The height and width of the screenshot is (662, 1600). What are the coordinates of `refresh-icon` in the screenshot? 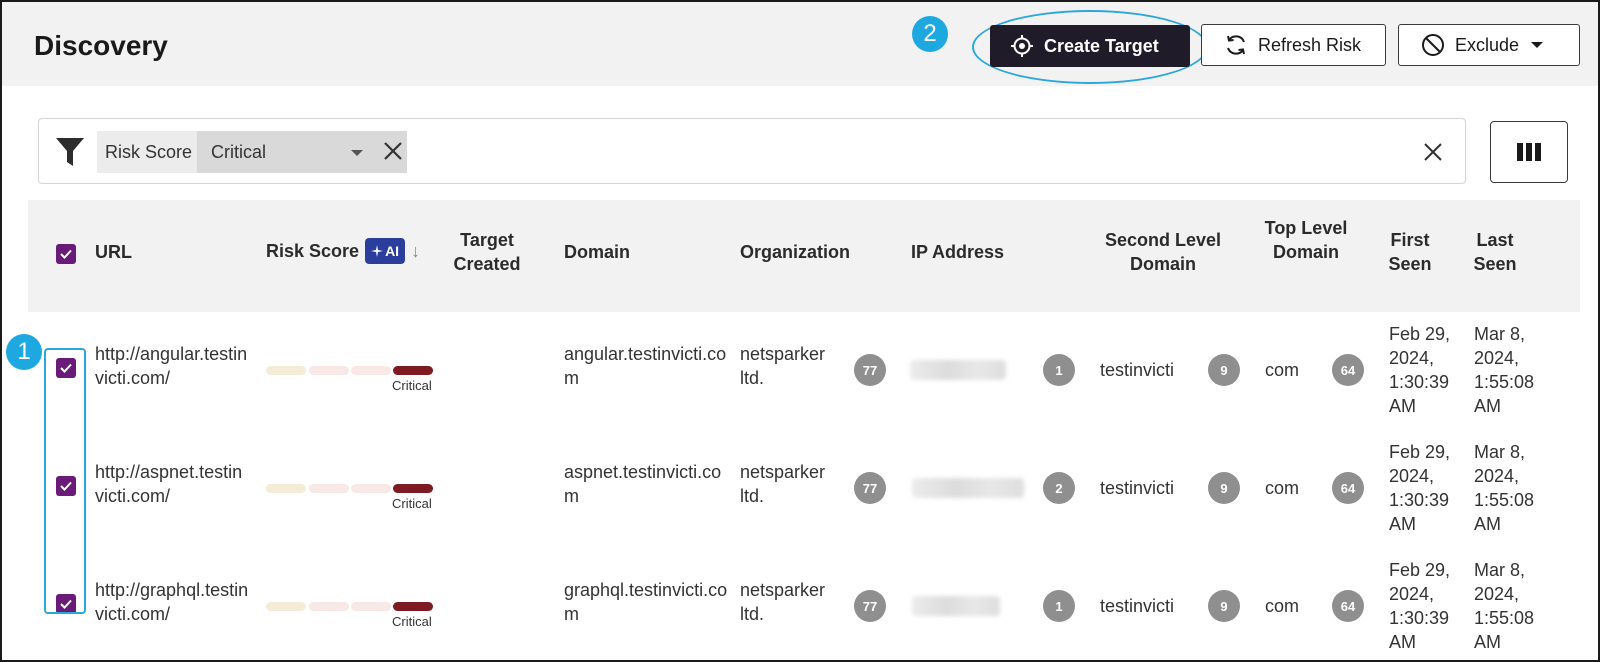 It's located at (1236, 45).